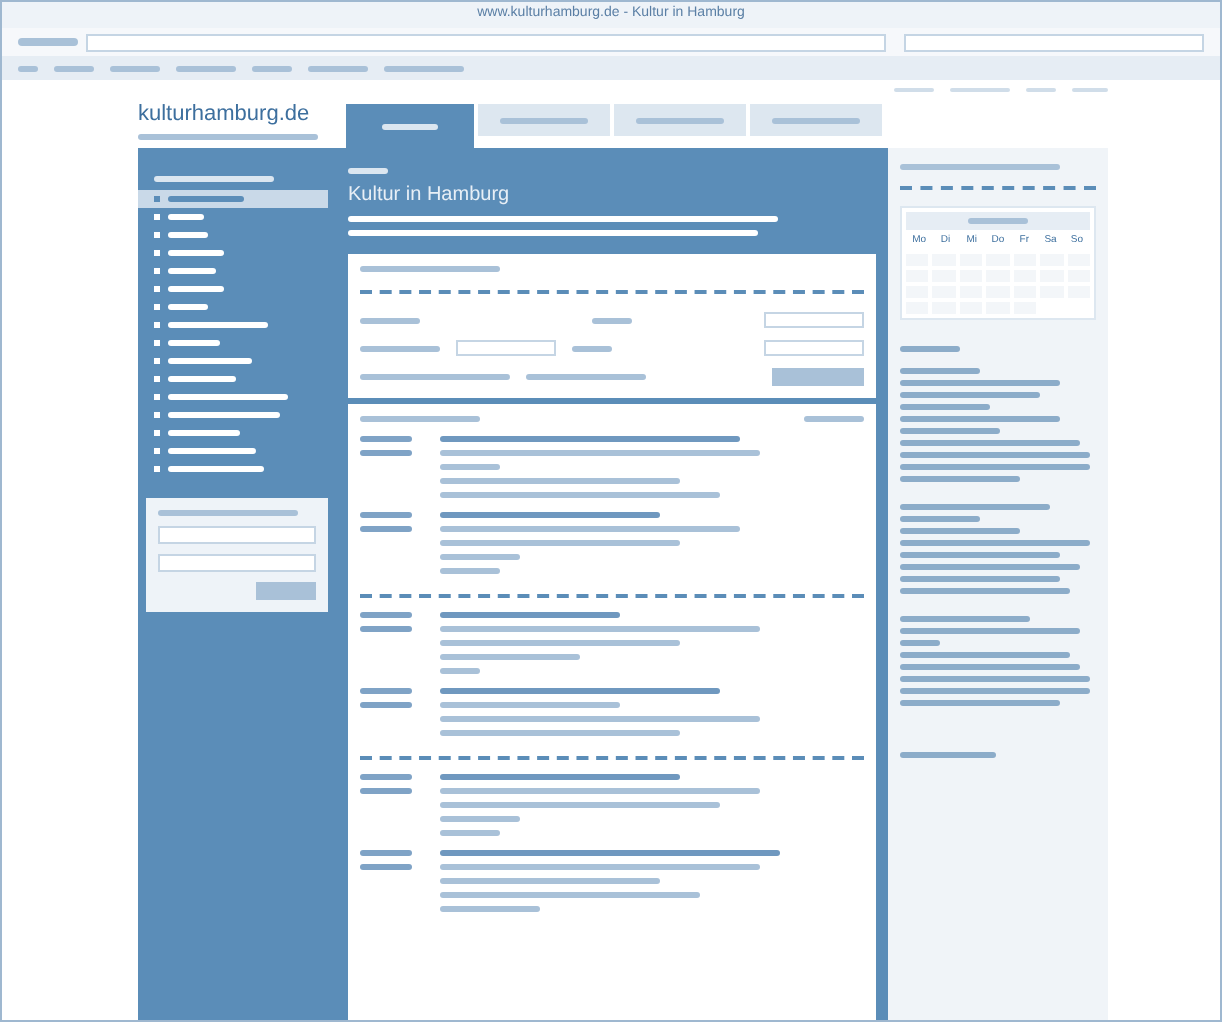 This screenshot has height=1022, width=1222. I want to click on sidebar-item, so click(233, 199).